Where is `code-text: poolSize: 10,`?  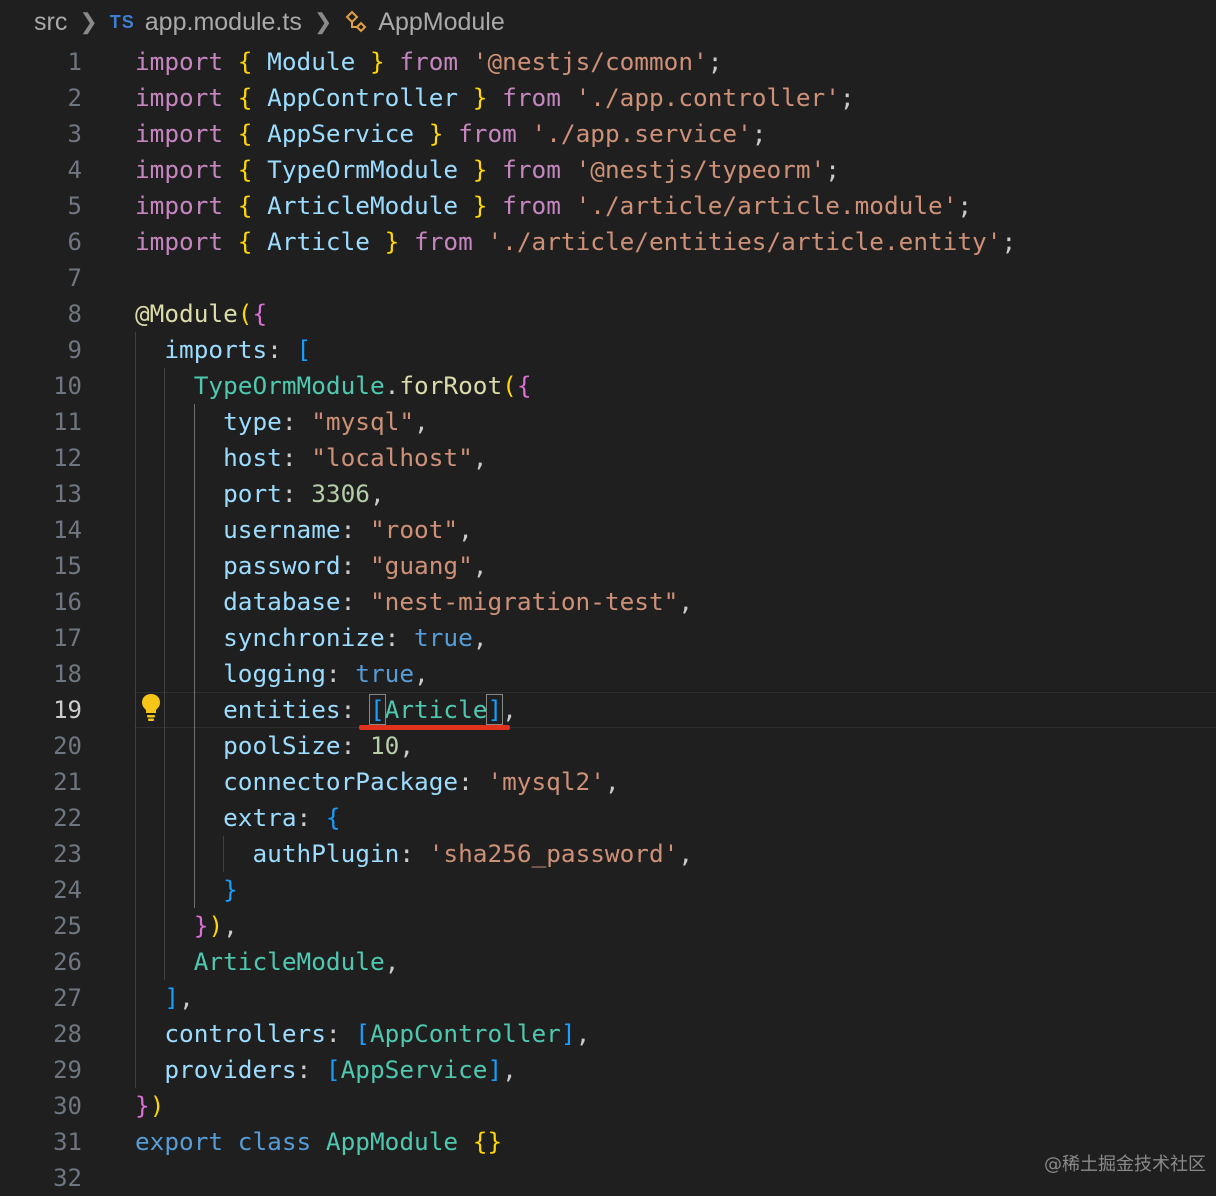 code-text: poolSize: 10, is located at coordinates (274, 746).